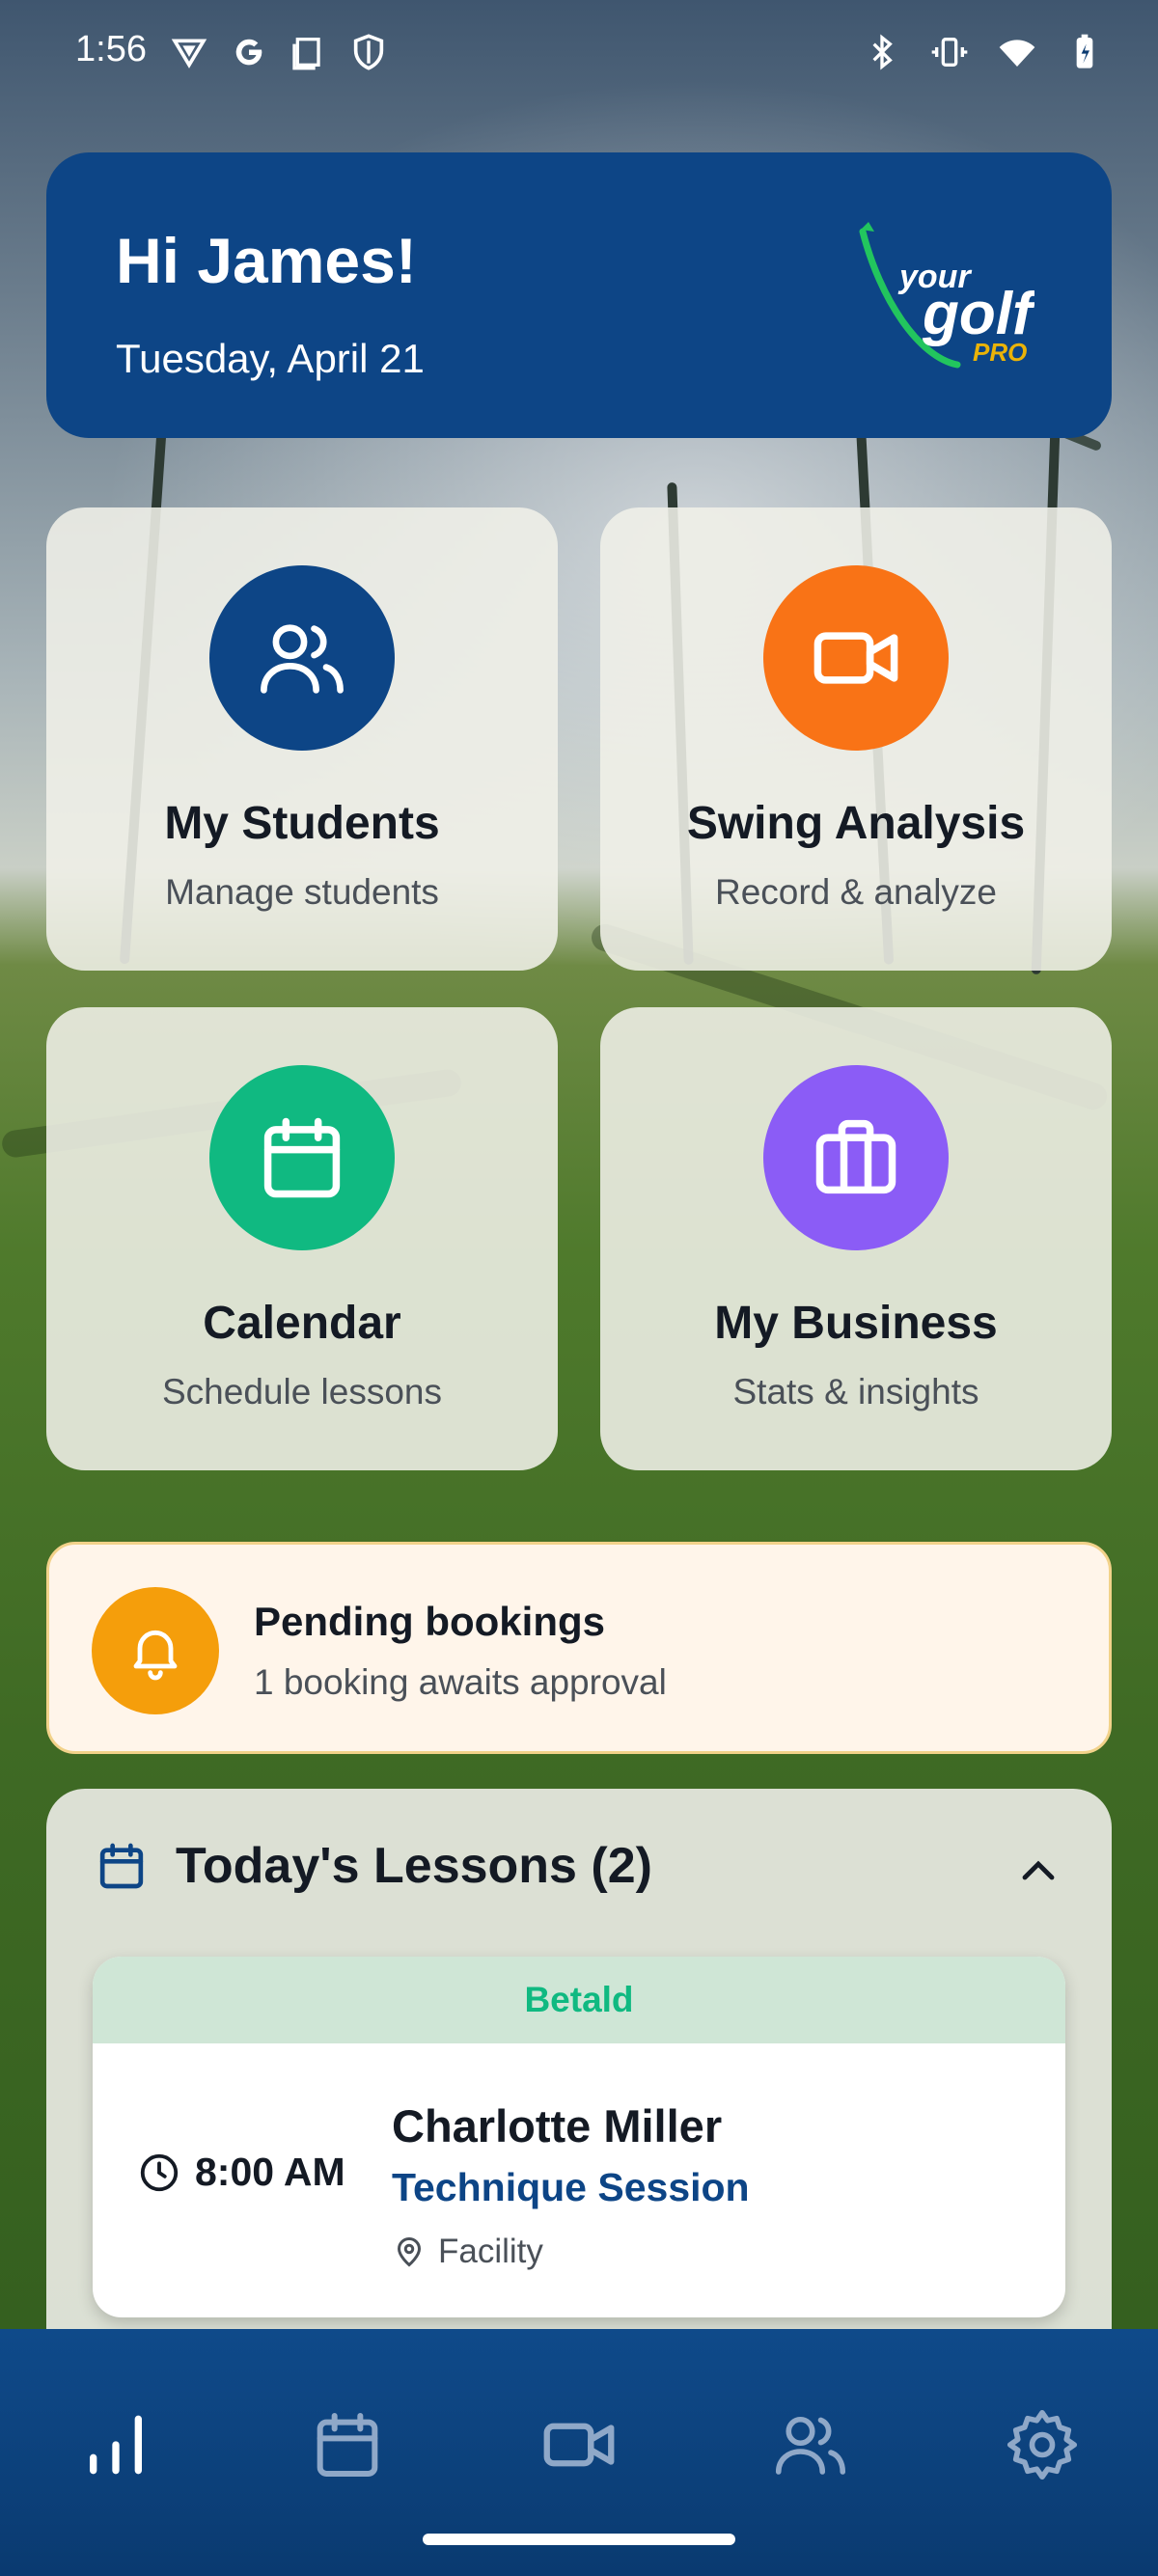 This screenshot has width=1158, height=2576. I want to click on battery-icon, so click(1084, 52).